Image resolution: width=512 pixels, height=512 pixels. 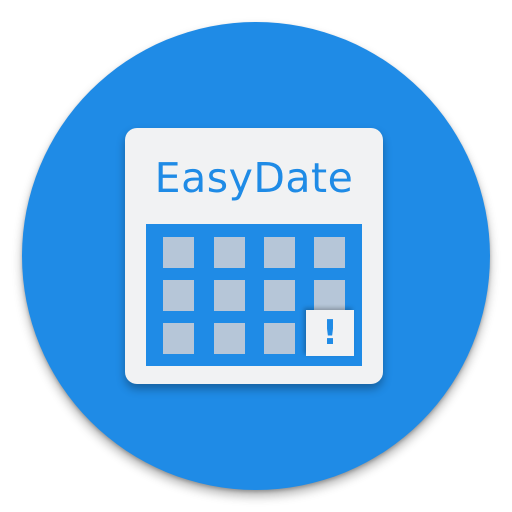 I want to click on alert-day-cell: !, so click(x=330, y=333).